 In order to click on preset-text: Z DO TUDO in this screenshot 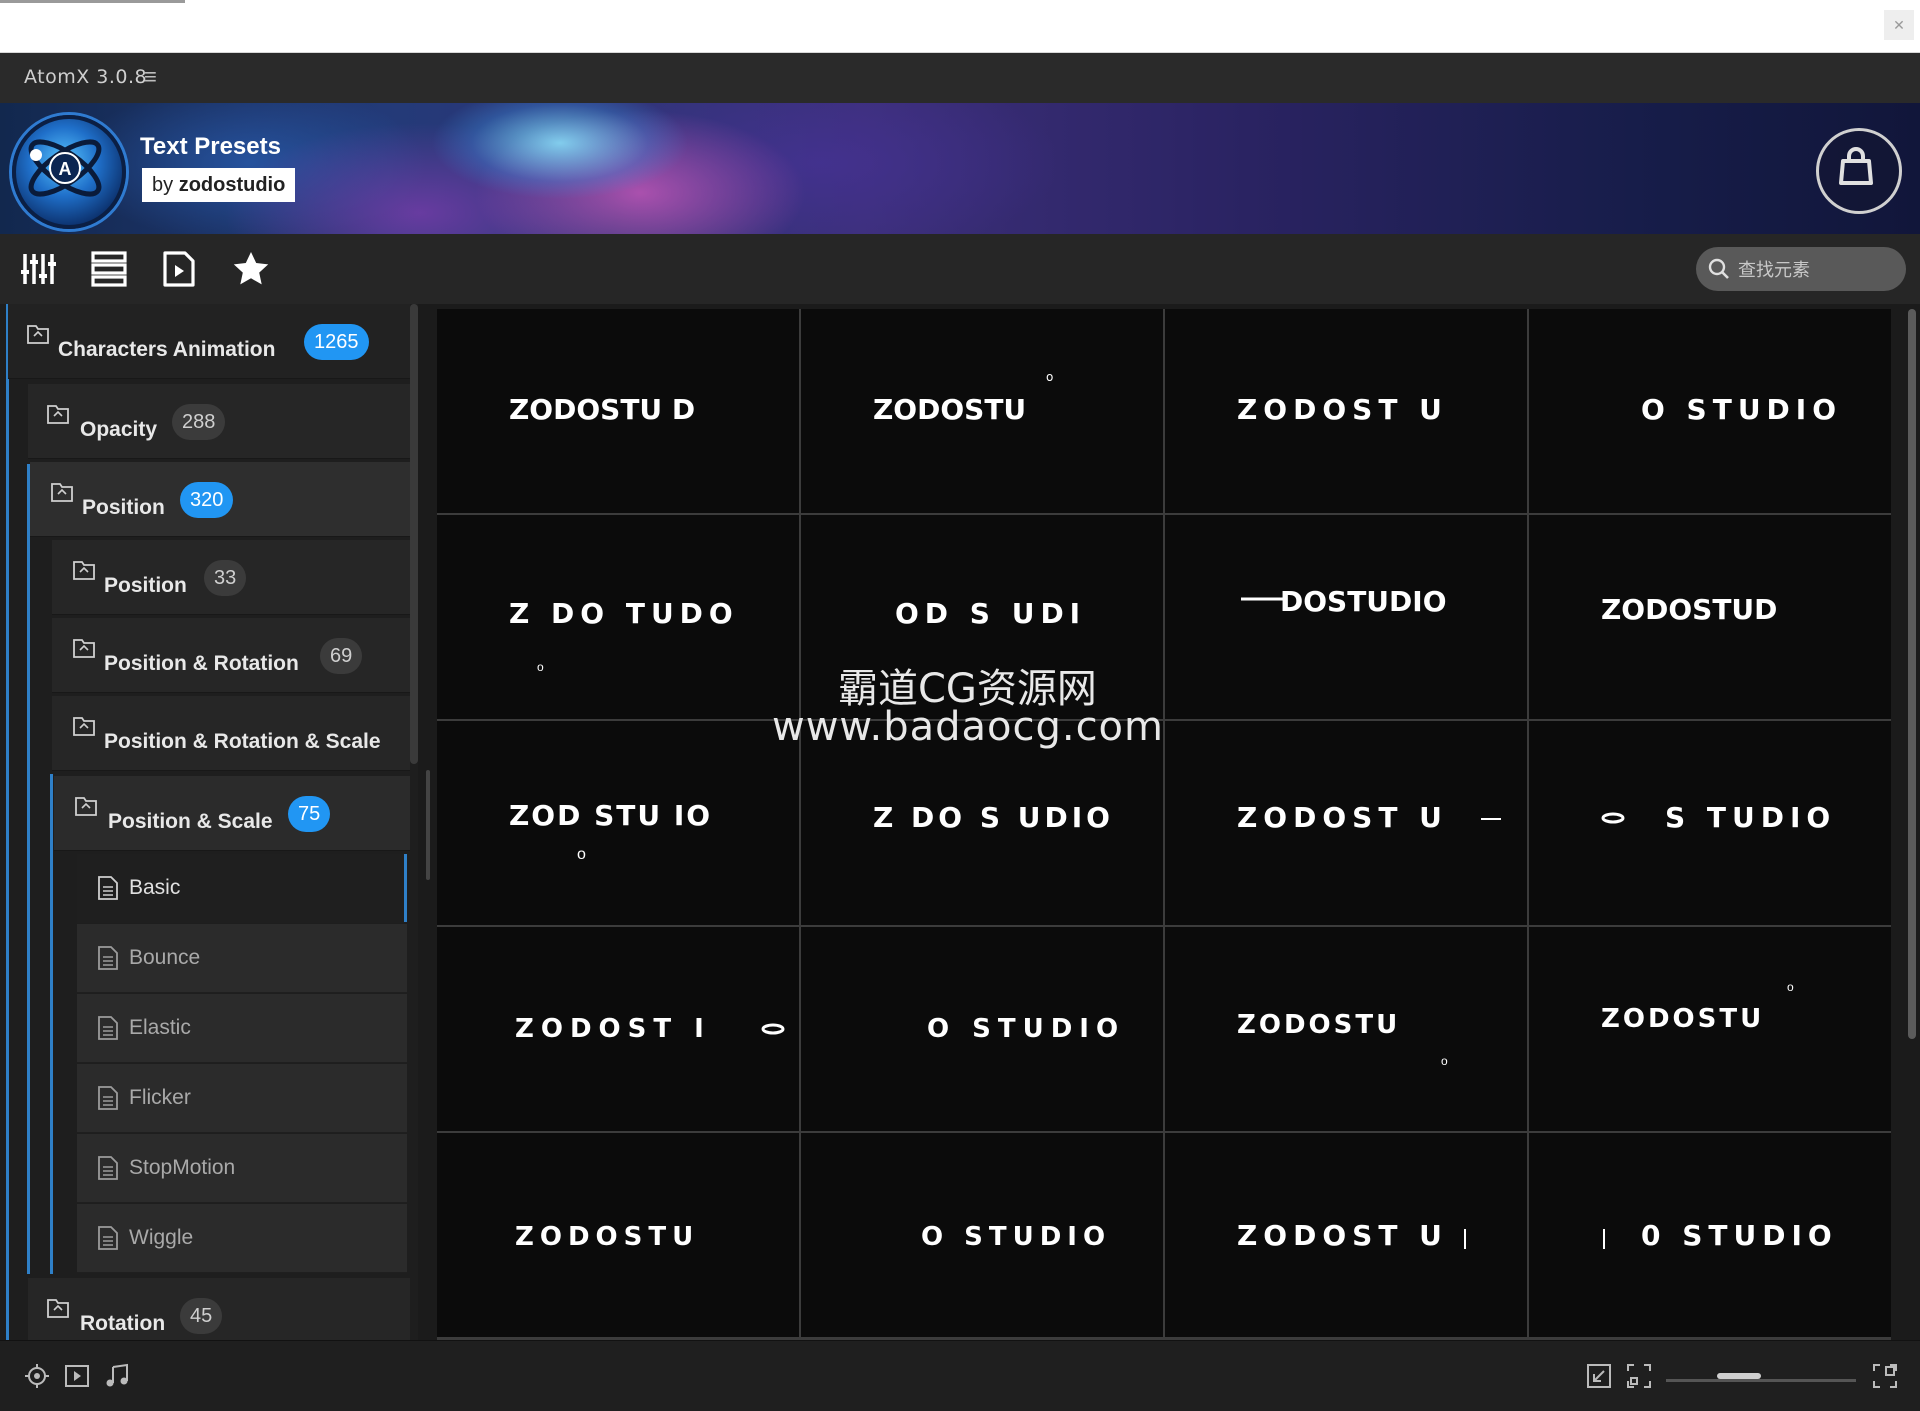, I will do `click(624, 613)`.